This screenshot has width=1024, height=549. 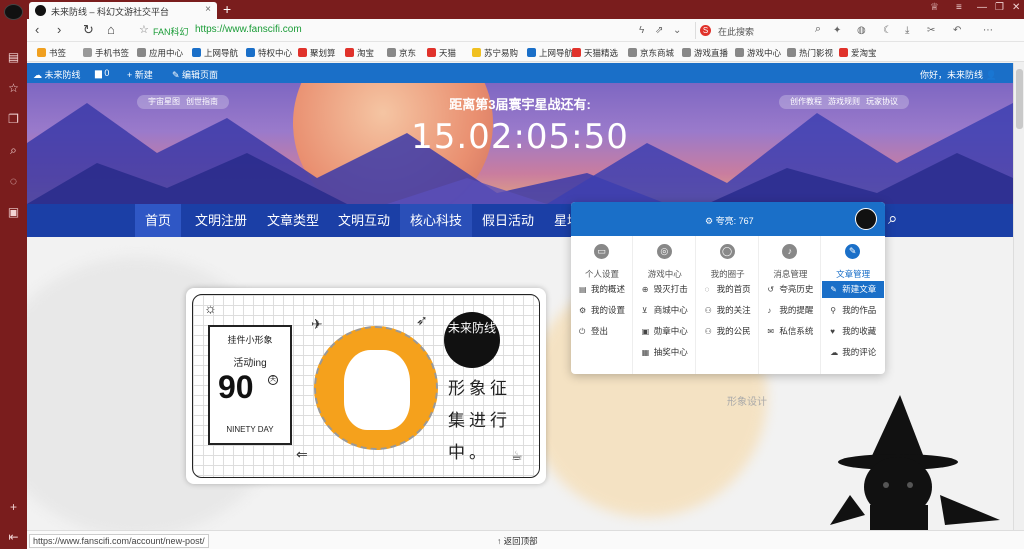 I want to click on bookmark-item: 京东, so click(x=401, y=53).